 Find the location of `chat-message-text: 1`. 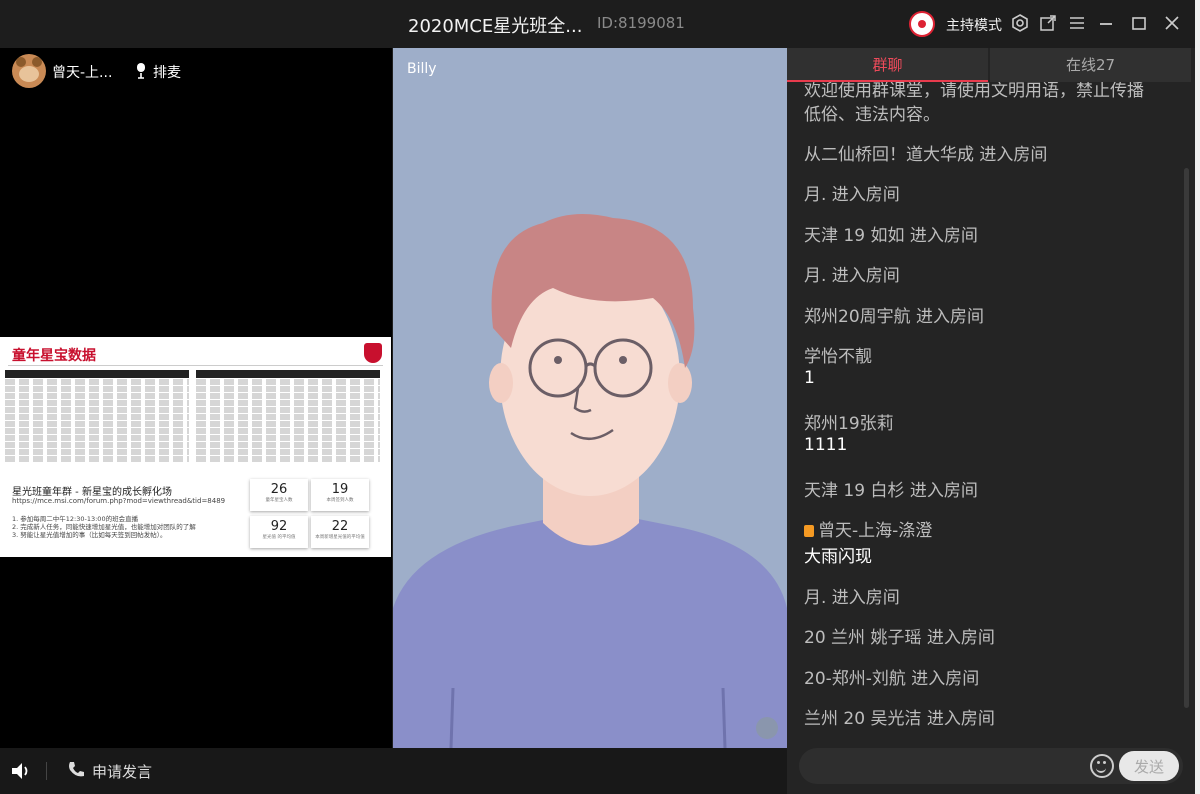

chat-message-text: 1 is located at coordinates (809, 378).